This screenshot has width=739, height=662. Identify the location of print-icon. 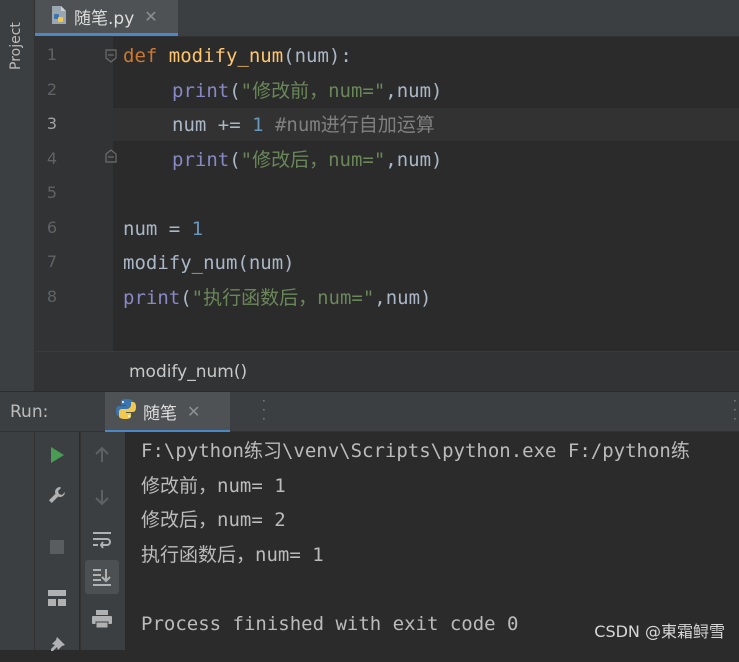
(102, 619).